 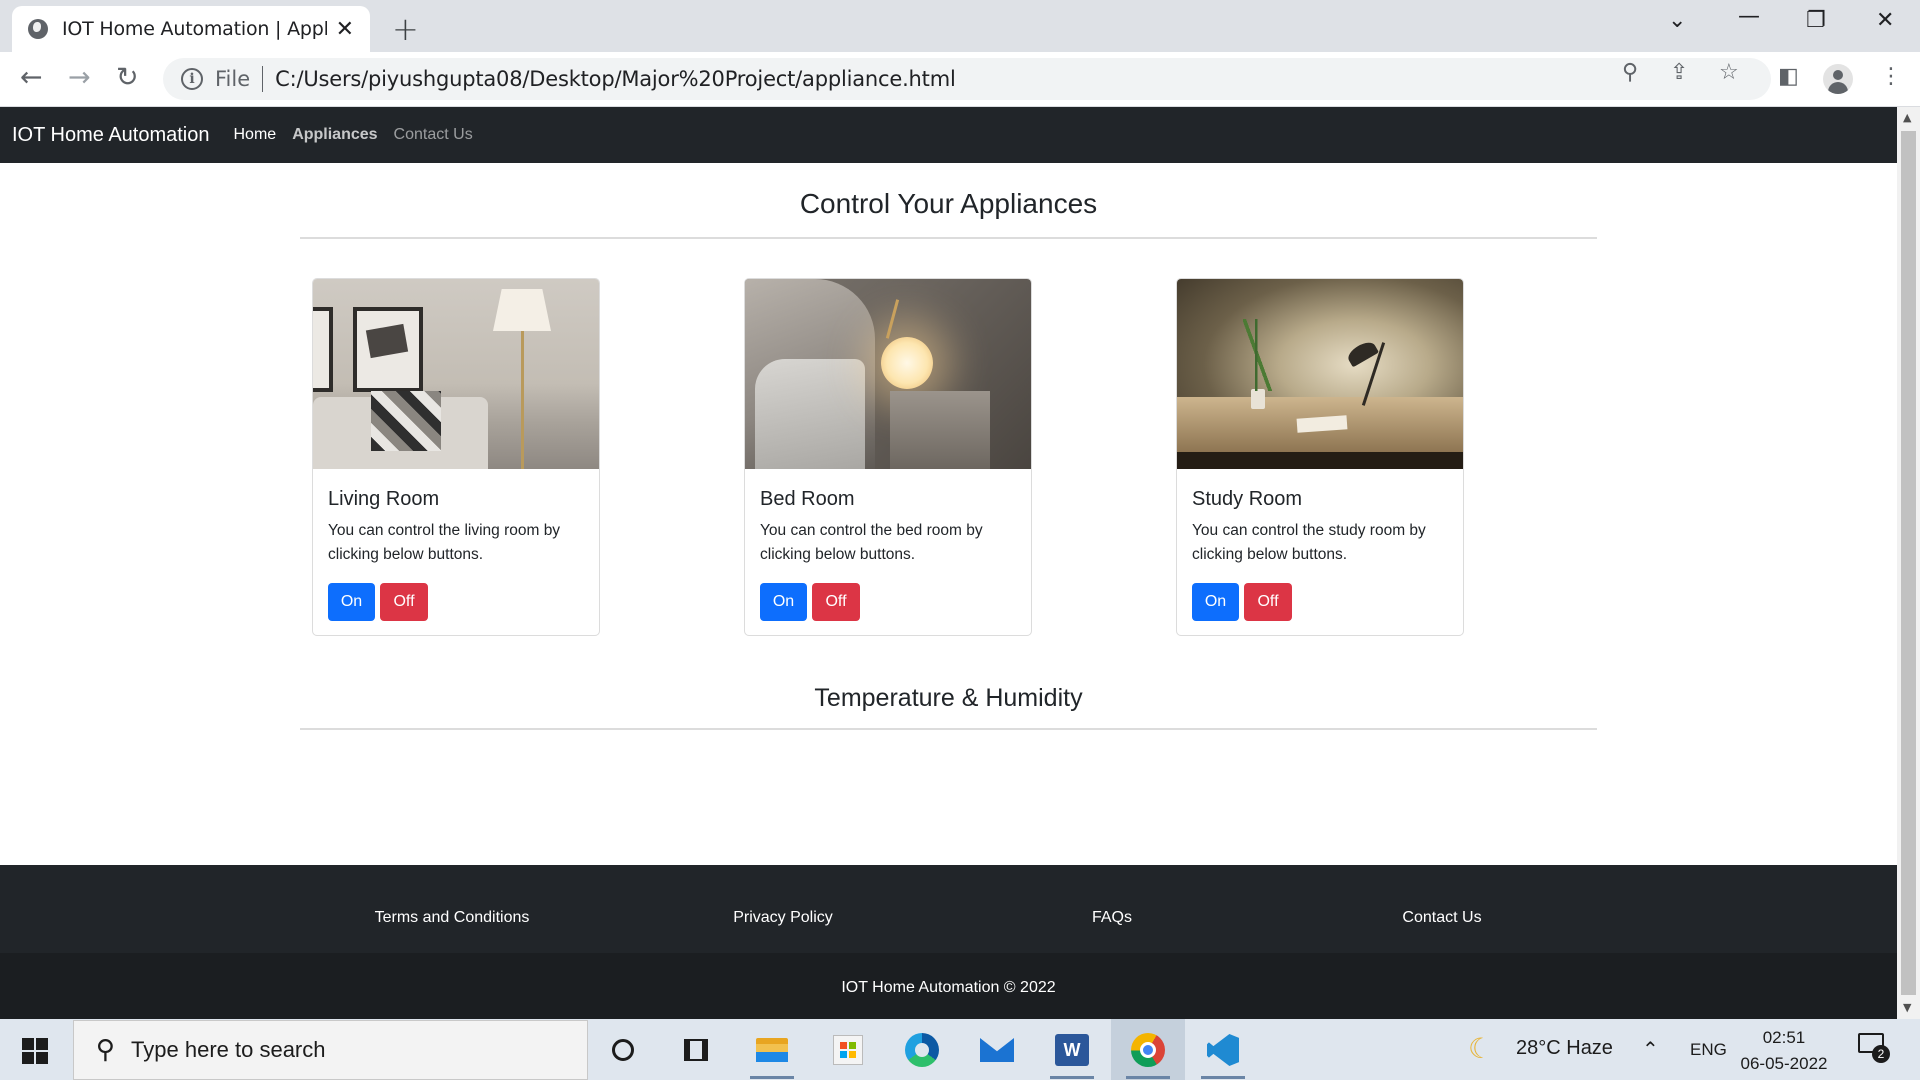 I want to click on appliances-divider, so click(x=948, y=238).